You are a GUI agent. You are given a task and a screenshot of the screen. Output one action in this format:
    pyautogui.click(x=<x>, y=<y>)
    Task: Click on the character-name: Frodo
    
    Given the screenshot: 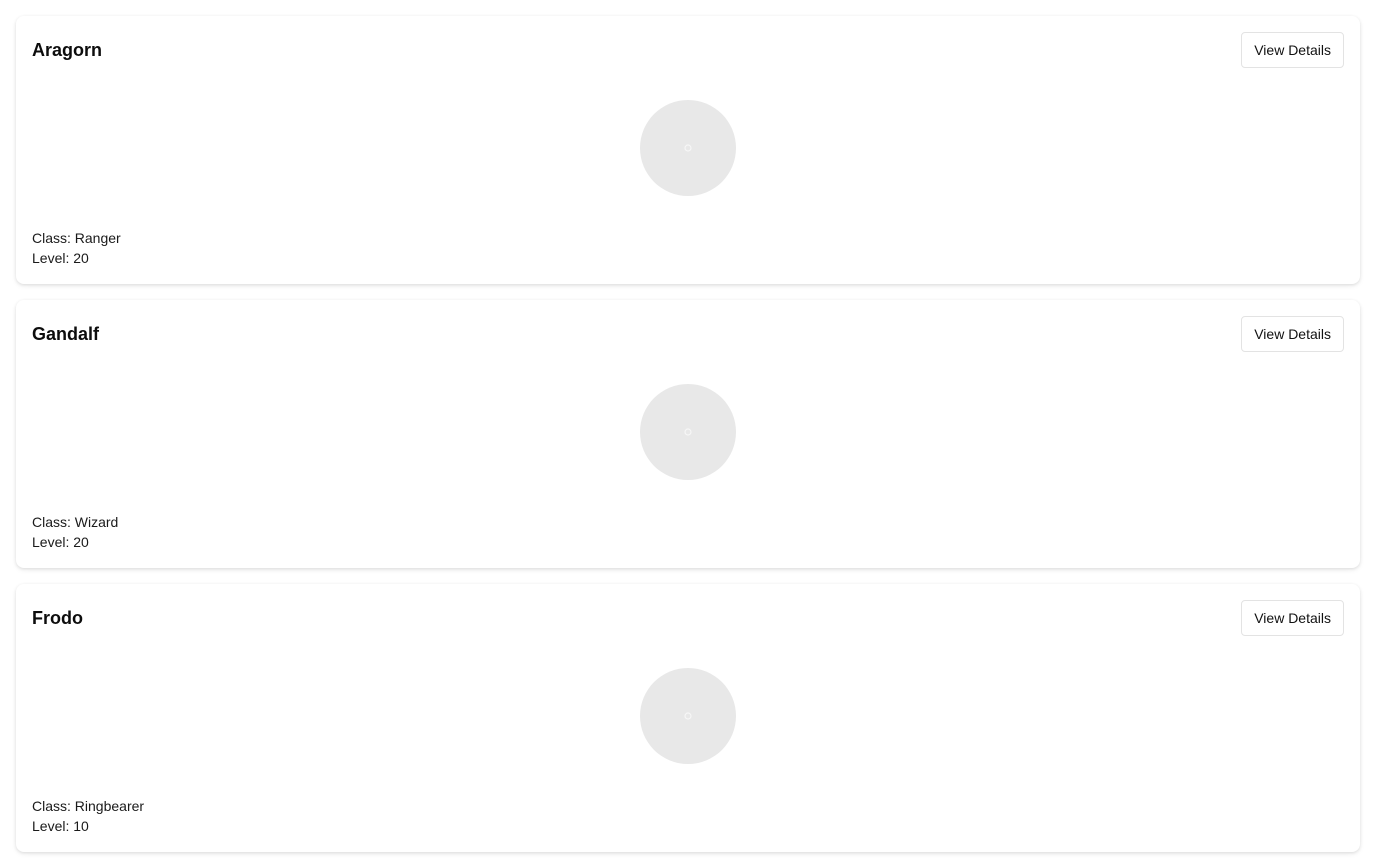 What is the action you would take?
    pyautogui.click(x=57, y=618)
    